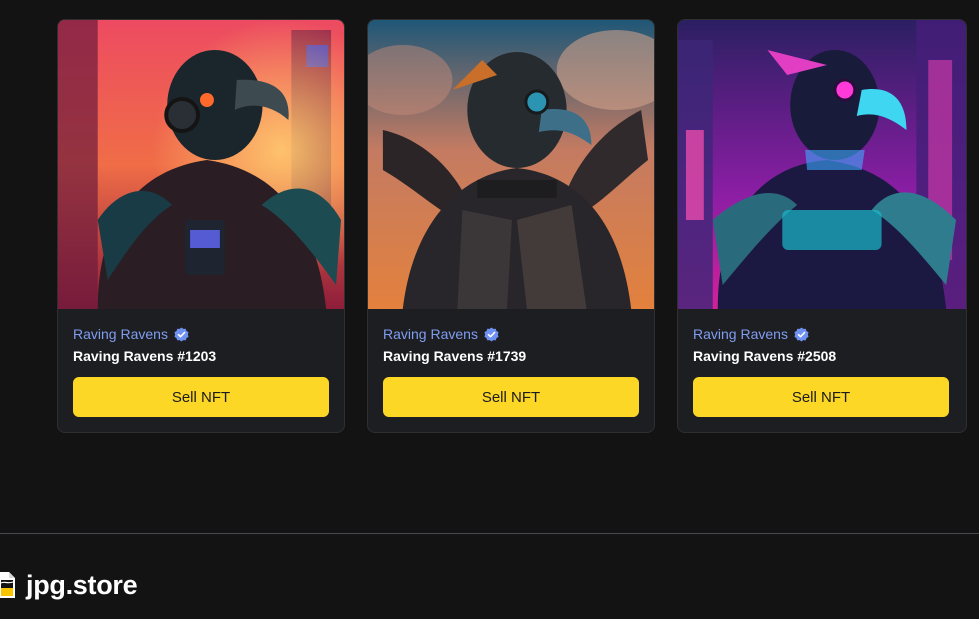 The width and height of the screenshot is (979, 619). Describe the element at coordinates (489, 533) in the screenshot. I see `footer-divider` at that location.